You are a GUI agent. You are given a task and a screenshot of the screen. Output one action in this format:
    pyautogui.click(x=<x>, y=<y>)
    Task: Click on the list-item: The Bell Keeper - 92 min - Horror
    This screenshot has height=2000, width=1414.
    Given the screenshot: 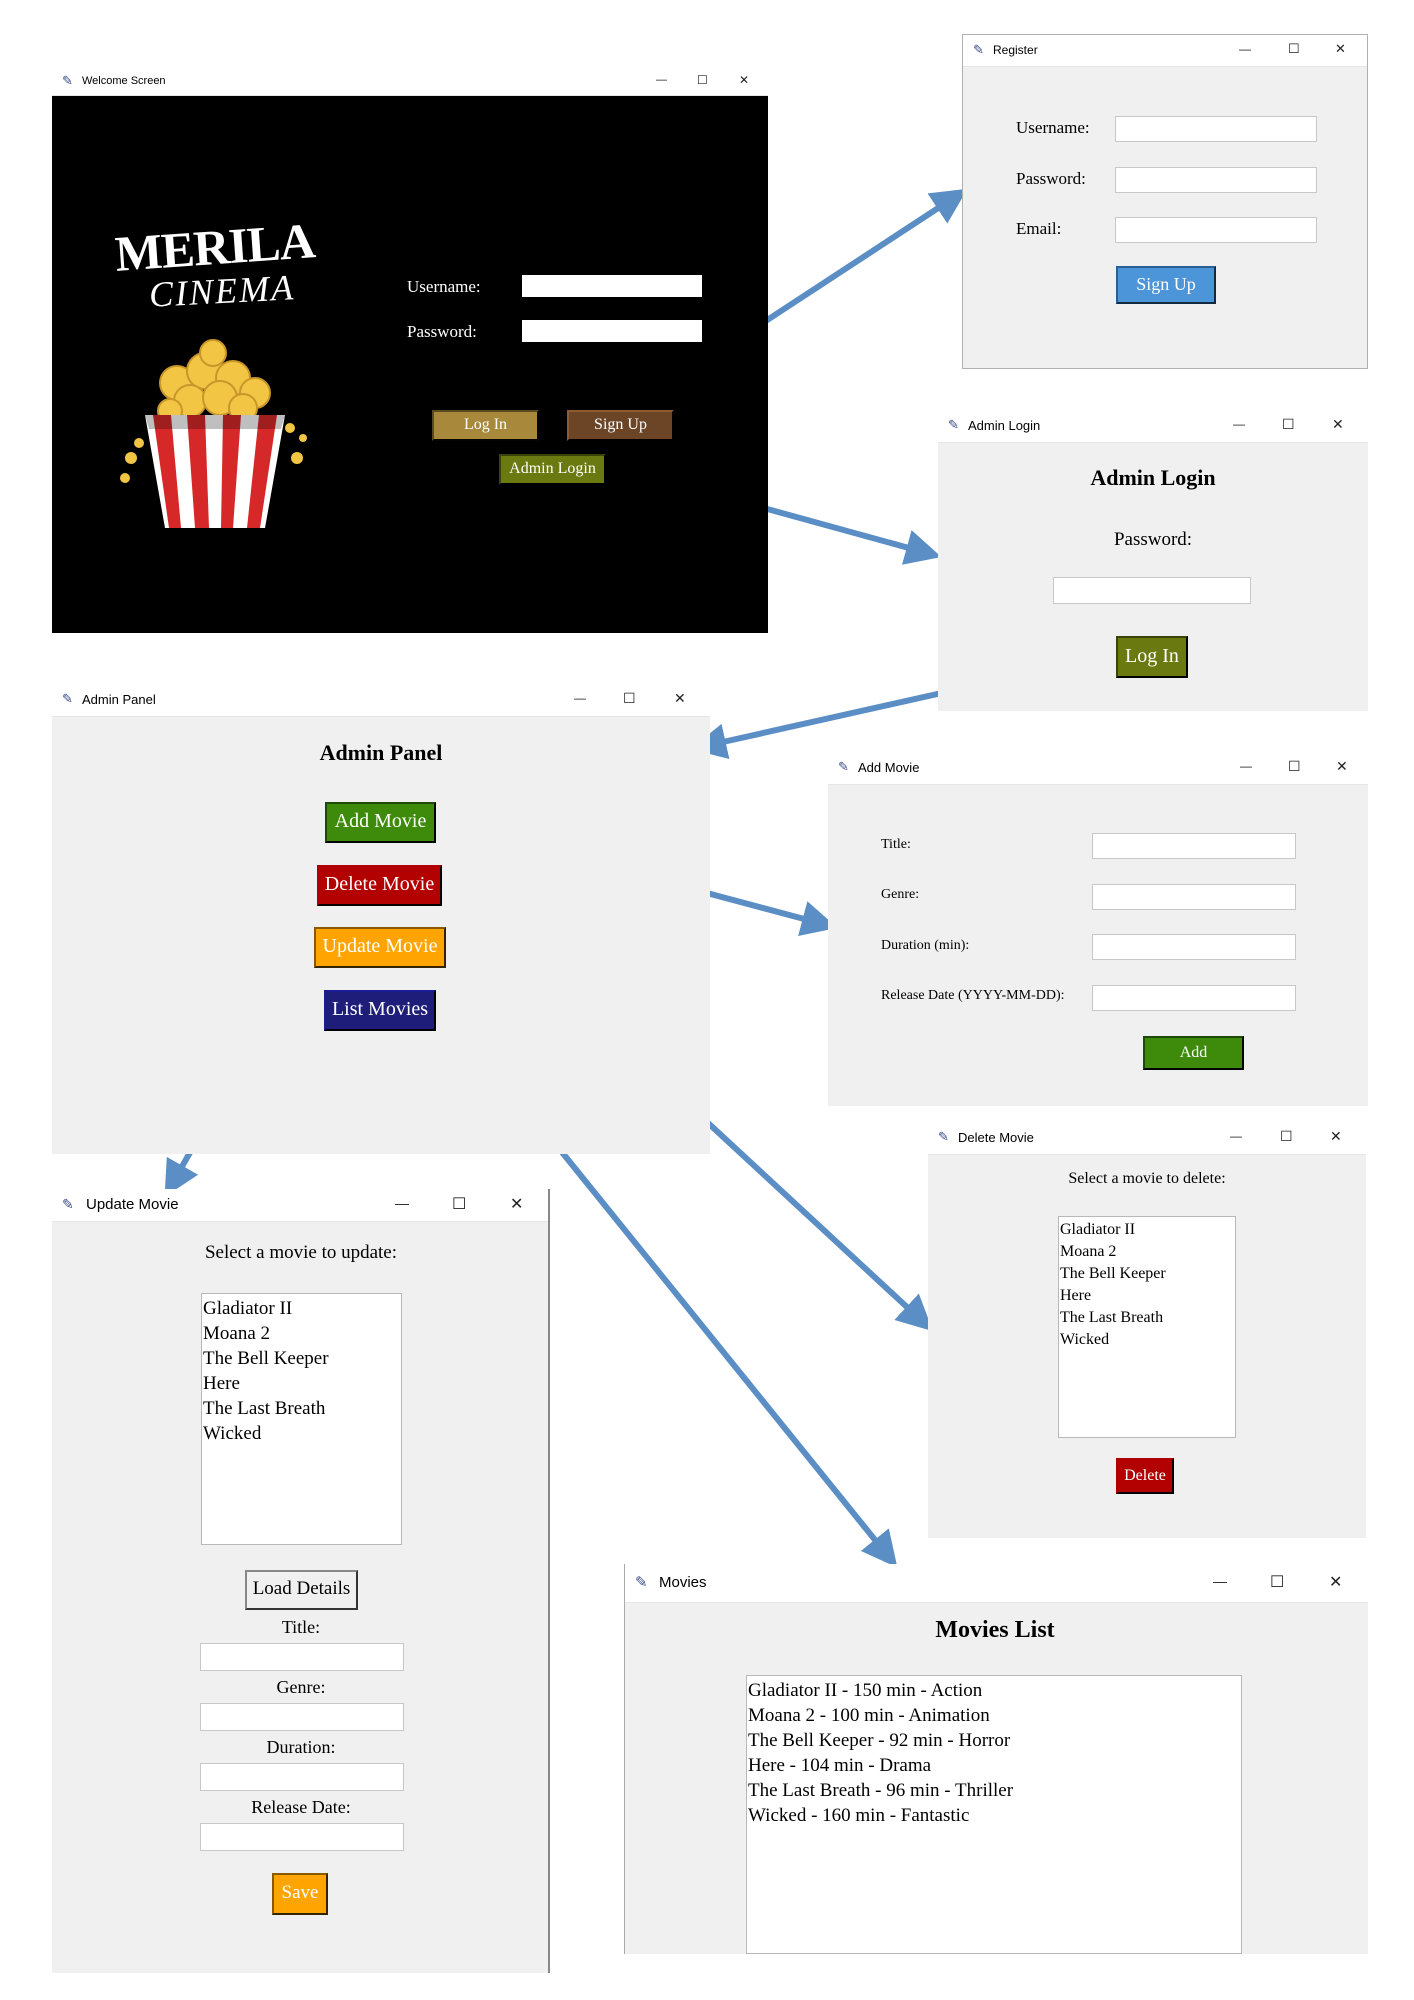 What is the action you would take?
    pyautogui.click(x=994, y=1740)
    